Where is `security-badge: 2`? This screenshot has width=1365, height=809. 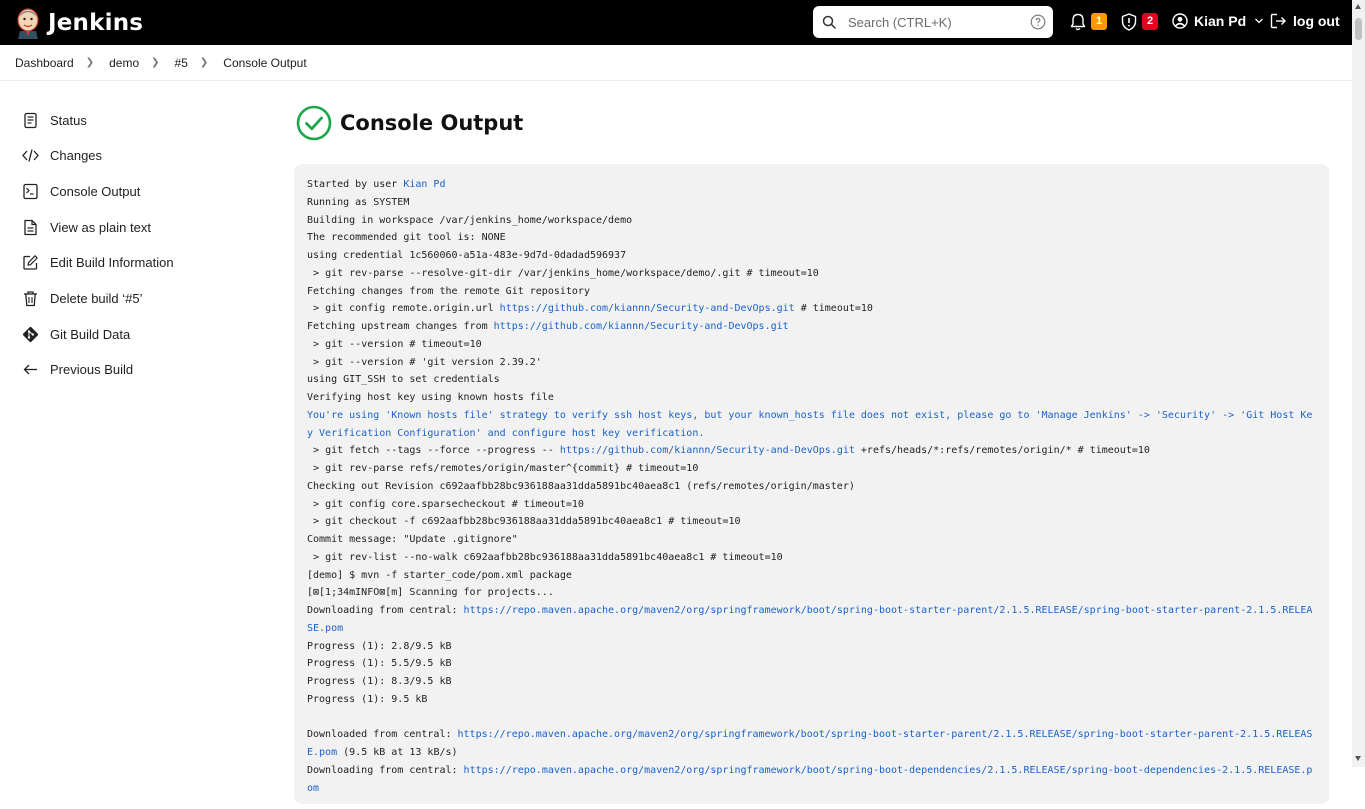
security-badge: 2 is located at coordinates (1150, 21).